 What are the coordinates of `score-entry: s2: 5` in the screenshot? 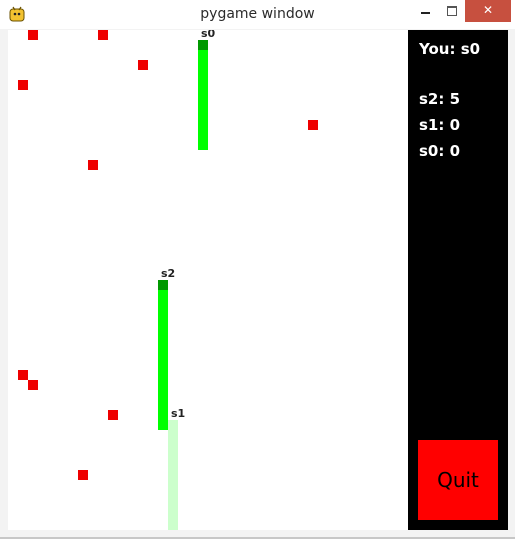 It's located at (440, 99).